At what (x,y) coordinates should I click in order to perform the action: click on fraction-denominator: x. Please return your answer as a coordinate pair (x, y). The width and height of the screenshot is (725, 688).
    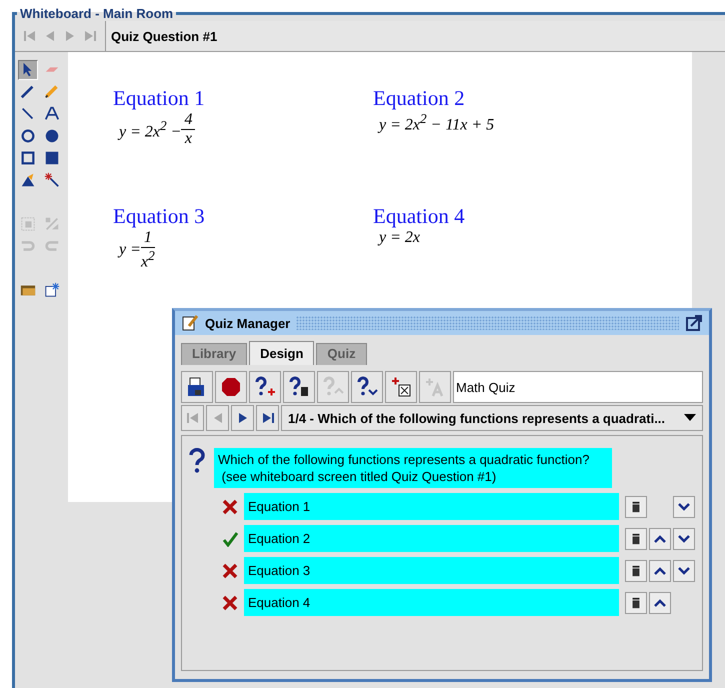
    Looking at the image, I should click on (188, 139).